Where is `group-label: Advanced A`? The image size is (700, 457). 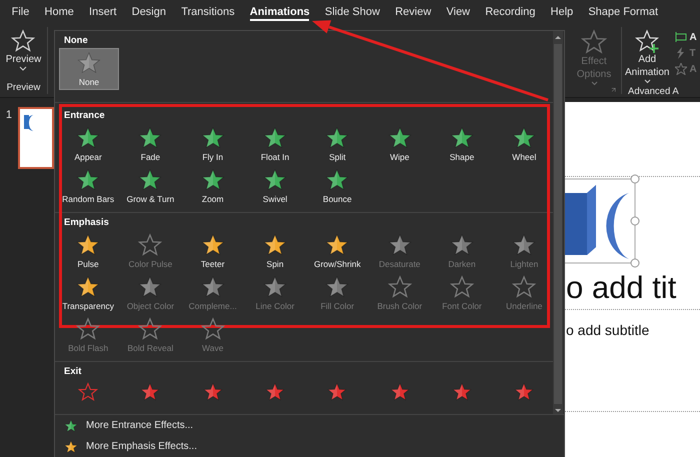 group-label: Advanced A is located at coordinates (654, 91).